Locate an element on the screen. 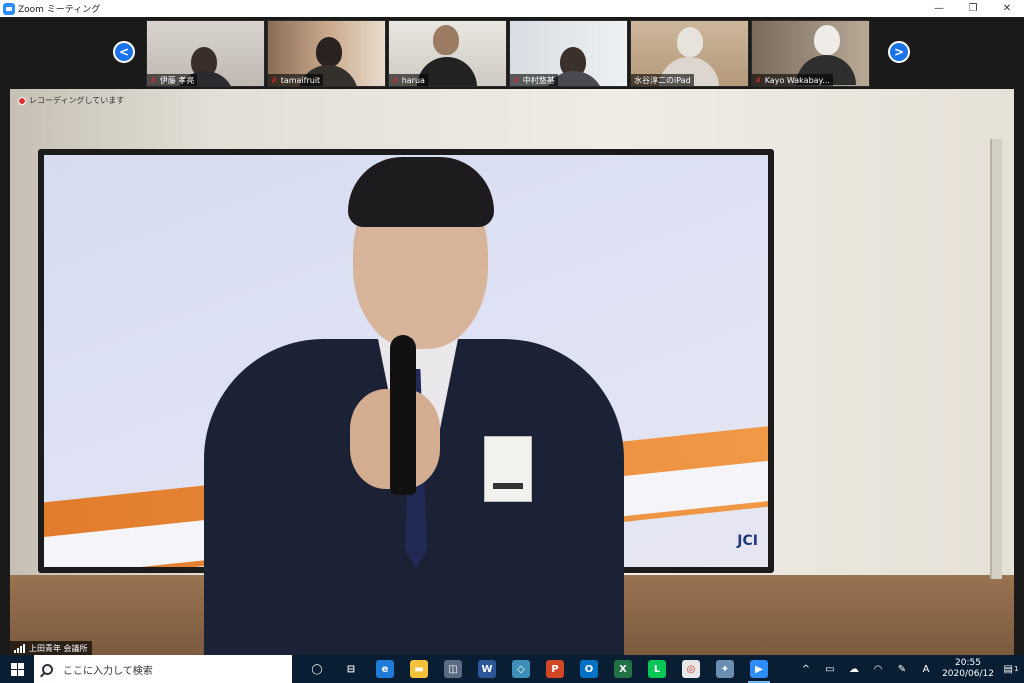 The height and width of the screenshot is (683, 1024). line-icon: L is located at coordinates (657, 669).